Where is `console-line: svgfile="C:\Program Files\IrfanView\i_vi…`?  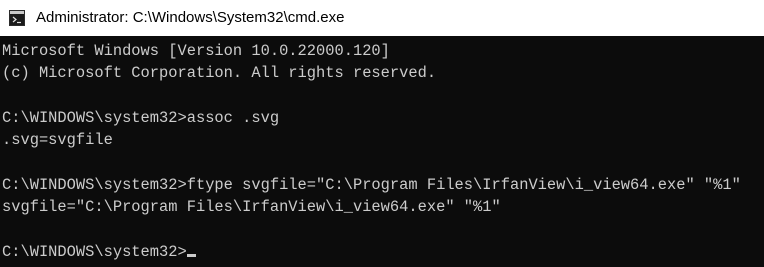
console-line: svgfile="C:\Program Files\IrfanView\i_vi… is located at coordinates (251, 207).